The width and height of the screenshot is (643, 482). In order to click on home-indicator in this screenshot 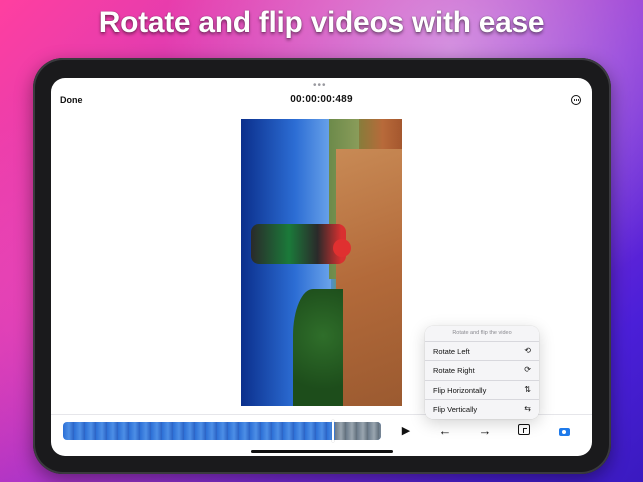, I will do `click(322, 451)`.